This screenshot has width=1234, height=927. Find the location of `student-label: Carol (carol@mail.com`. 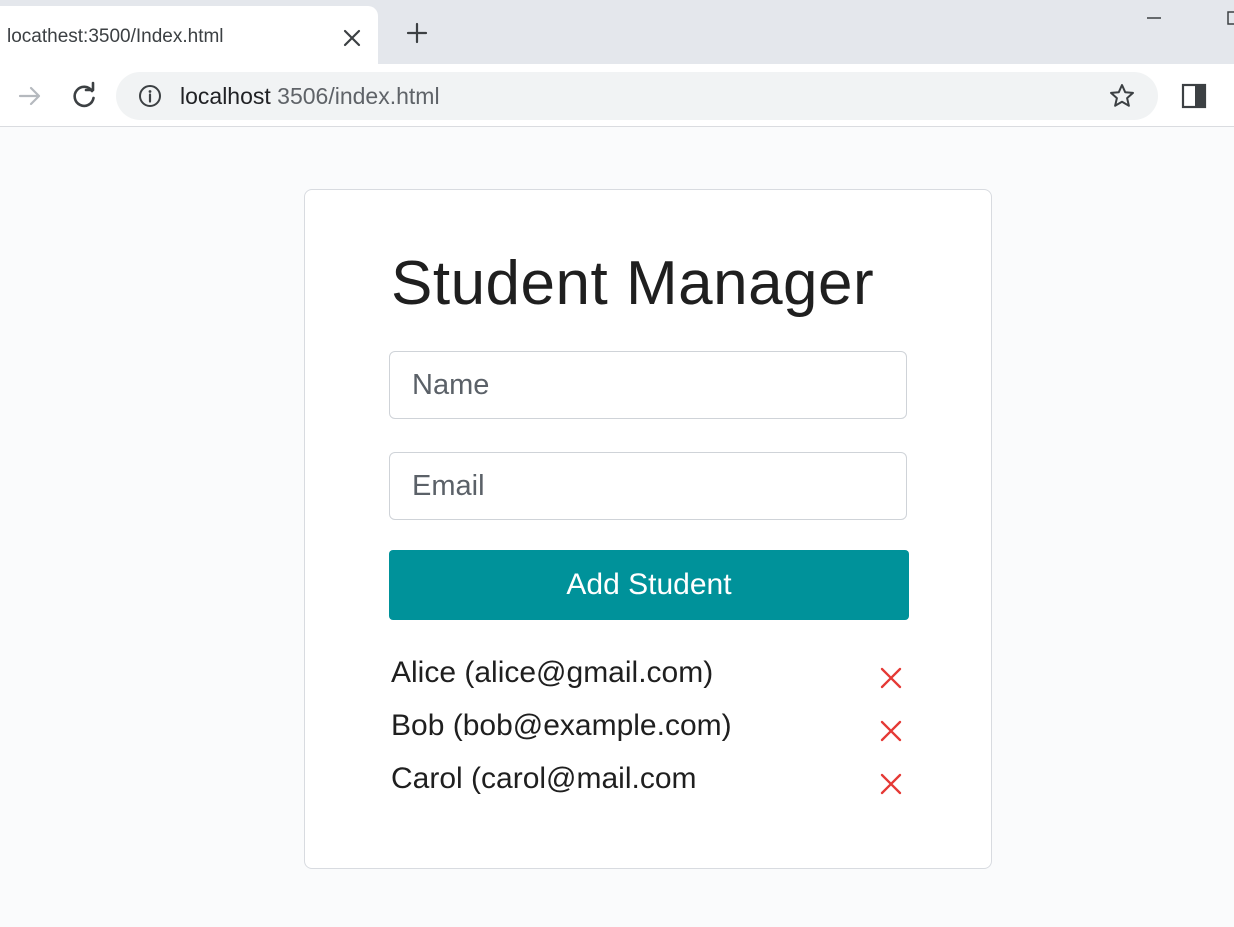

student-label: Carol (carol@mail.com is located at coordinates (544, 778).